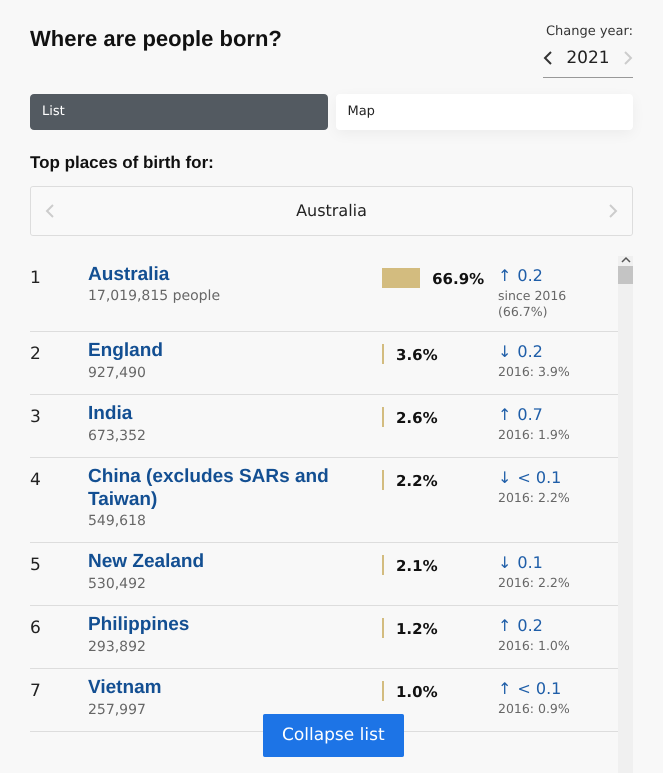  What do you see at coordinates (36, 278) in the screenshot?
I see `rank-number: 1` at bounding box center [36, 278].